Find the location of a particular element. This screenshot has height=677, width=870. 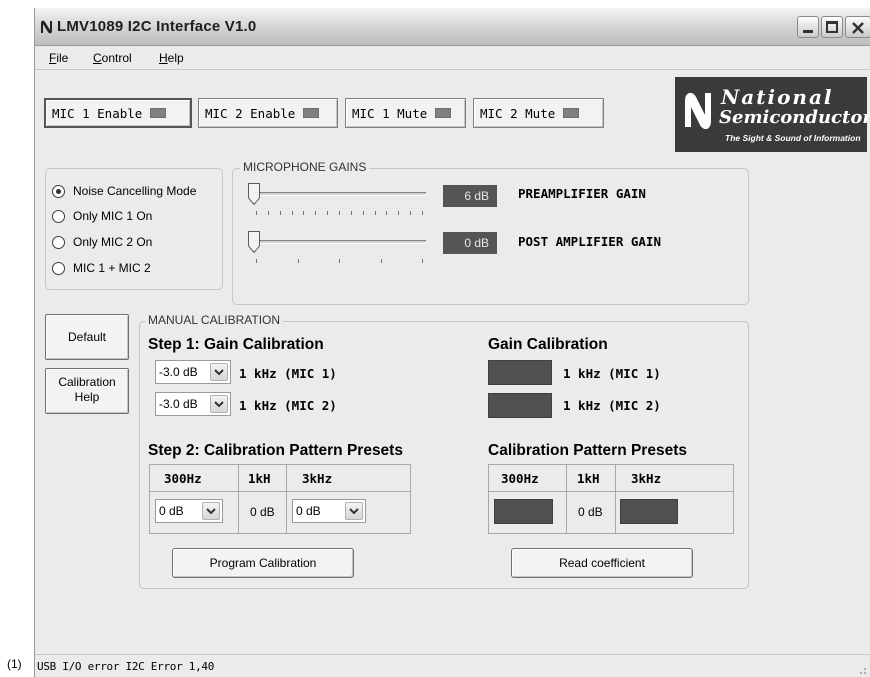

mic1-enable-label: MIC 1 Enable is located at coordinates (97, 113).